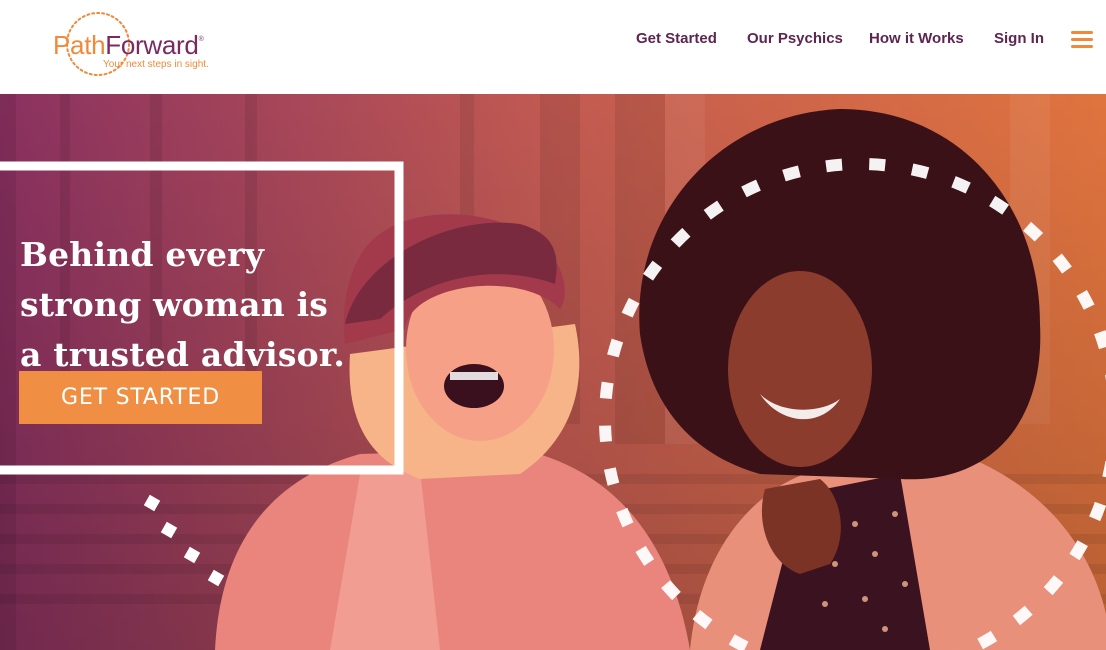 This screenshot has height=650, width=1106. I want to click on headline-line-2: strong woman is, so click(174, 305).